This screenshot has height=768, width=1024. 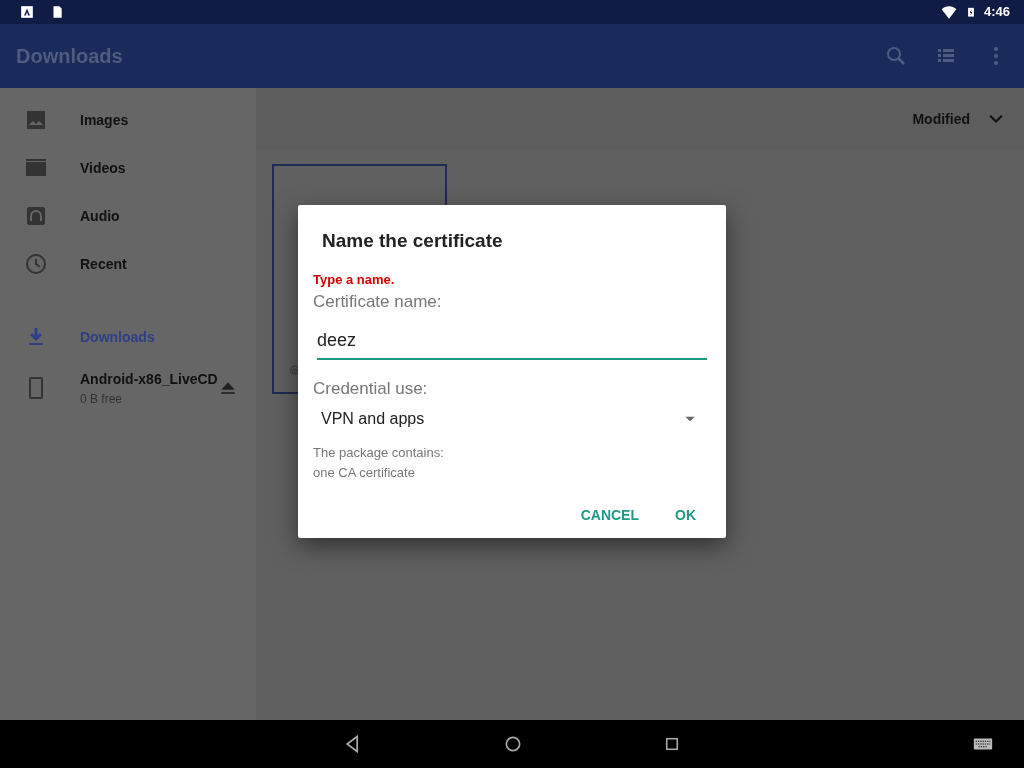 What do you see at coordinates (378, 302) in the screenshot?
I see `field-label: Certificate name:` at bounding box center [378, 302].